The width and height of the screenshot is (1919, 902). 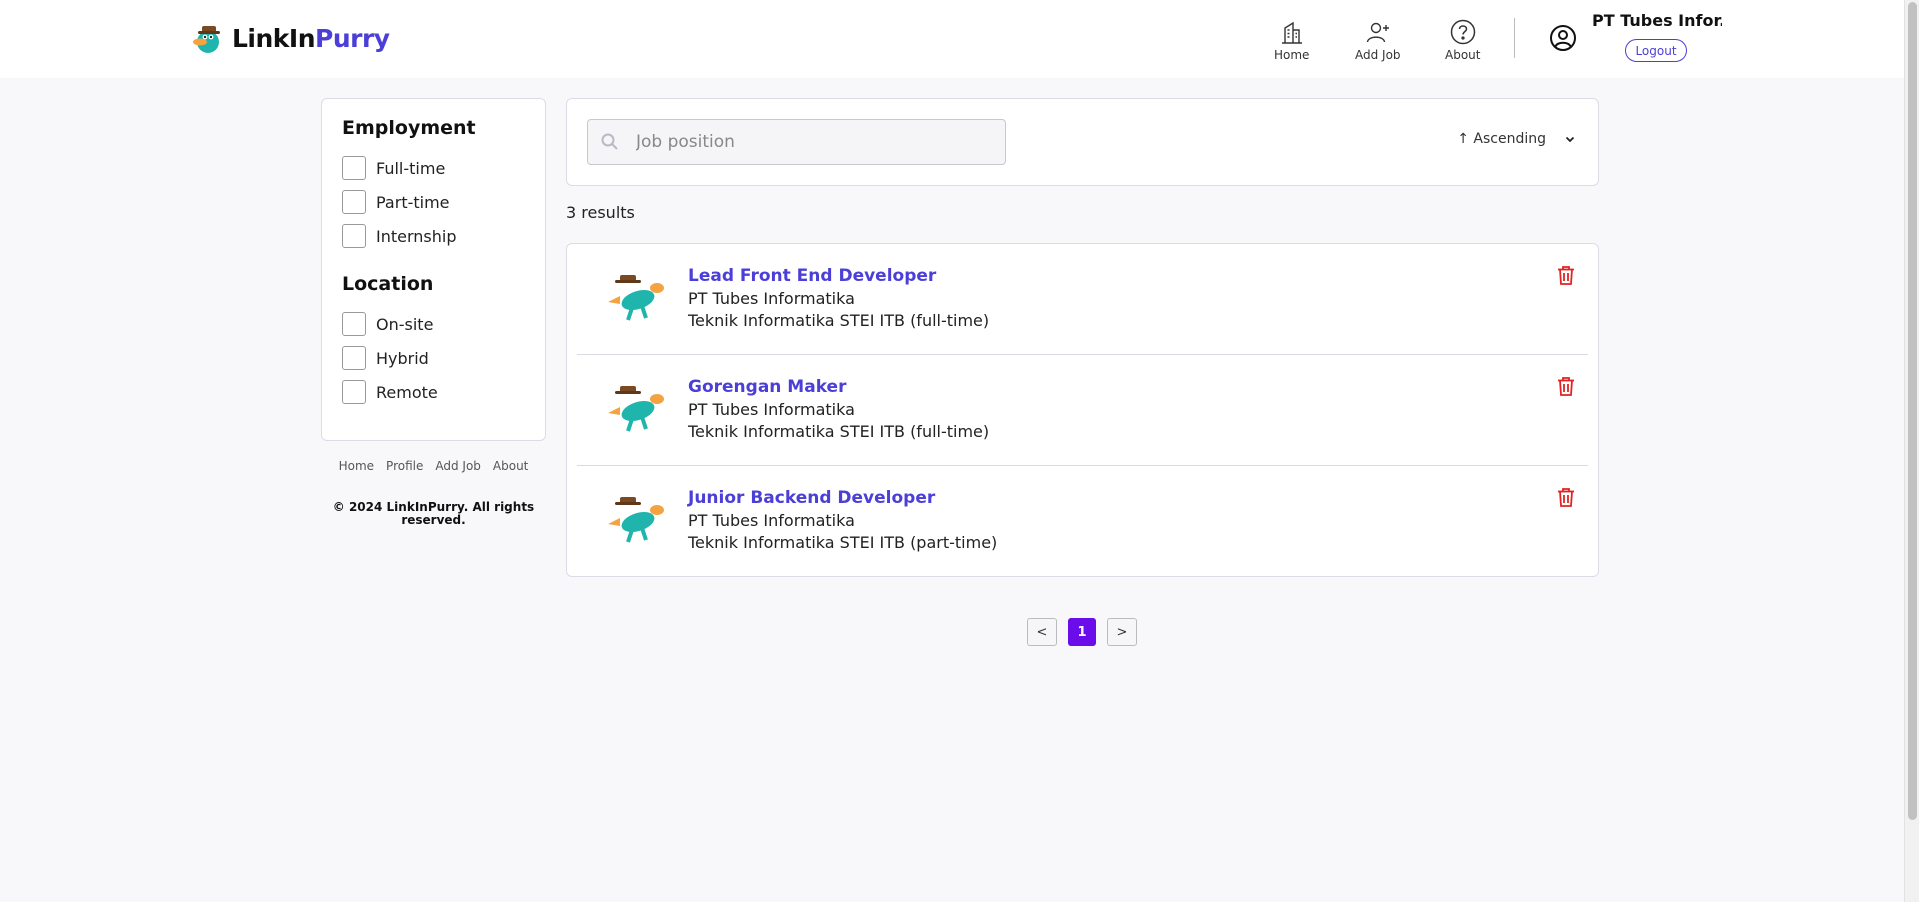 What do you see at coordinates (356, 466) in the screenshot?
I see `footer-link-home: Home` at bounding box center [356, 466].